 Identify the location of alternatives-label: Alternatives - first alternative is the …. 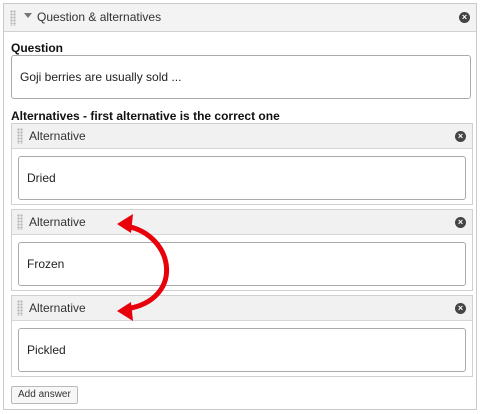
(145, 116).